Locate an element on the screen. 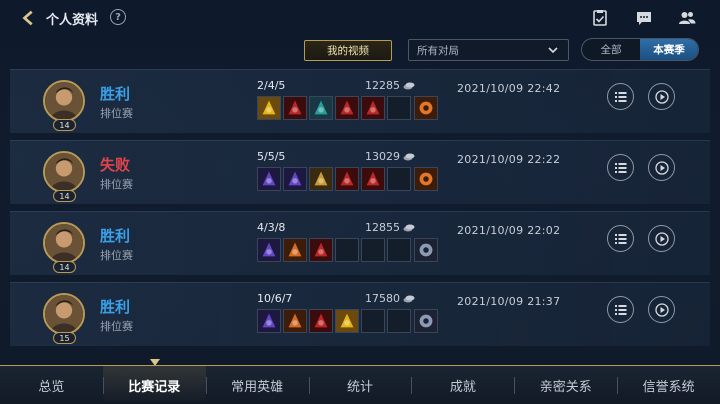 The height and width of the screenshot is (404, 720). match-datetime: 2021/10/09 21:37 is located at coordinates (509, 301).